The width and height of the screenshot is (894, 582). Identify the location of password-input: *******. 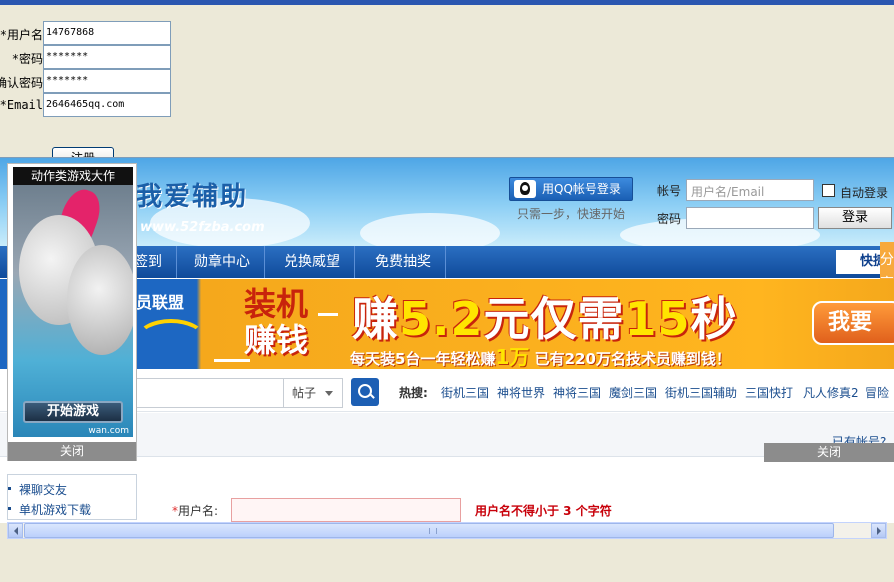
(107, 57).